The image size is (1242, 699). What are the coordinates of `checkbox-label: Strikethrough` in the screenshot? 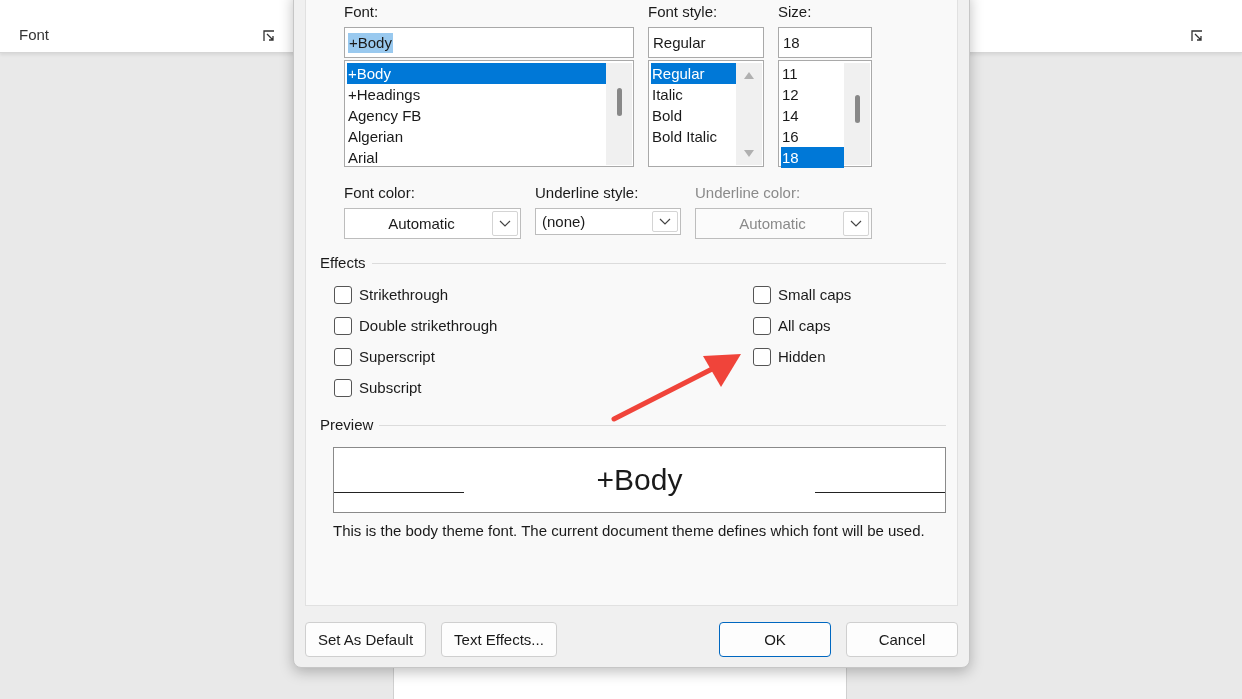 It's located at (404, 294).